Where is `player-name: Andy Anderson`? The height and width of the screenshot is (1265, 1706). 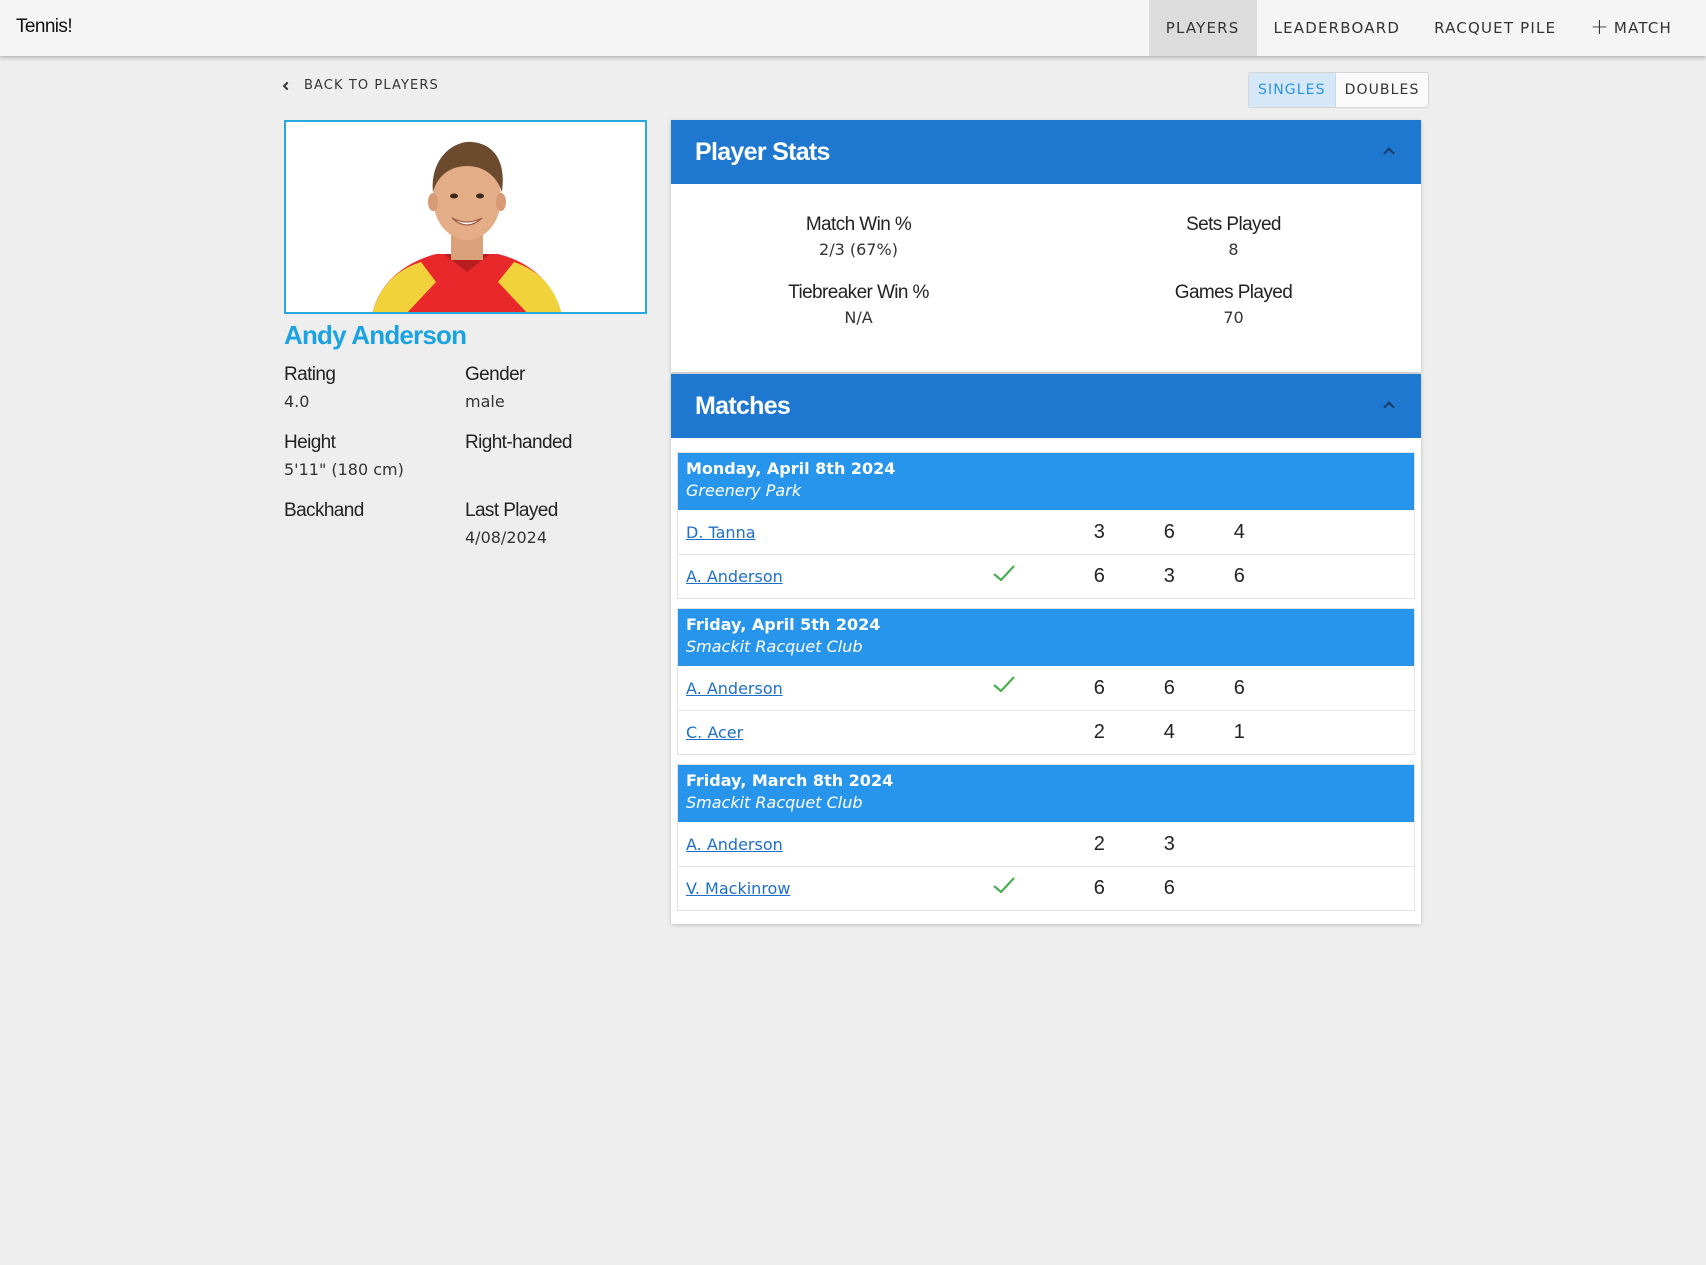
player-name: Andy Anderson is located at coordinates (375, 335).